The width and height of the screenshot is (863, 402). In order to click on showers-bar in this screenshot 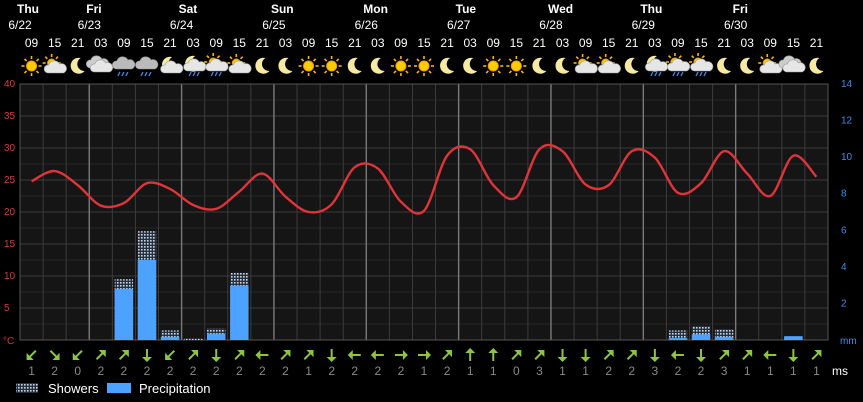, I will do `click(193, 339)`.